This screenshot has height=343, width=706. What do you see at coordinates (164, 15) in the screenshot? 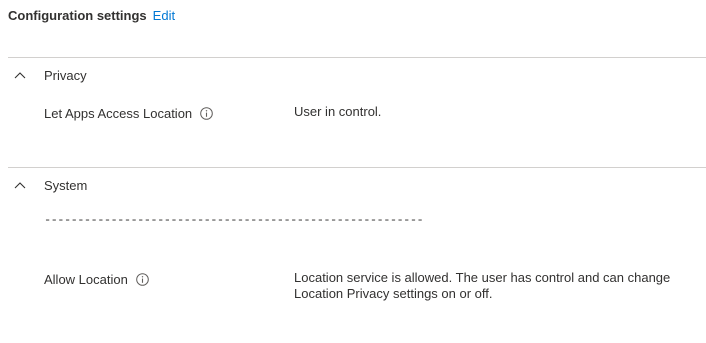
I see `edit-link: Edit` at bounding box center [164, 15].